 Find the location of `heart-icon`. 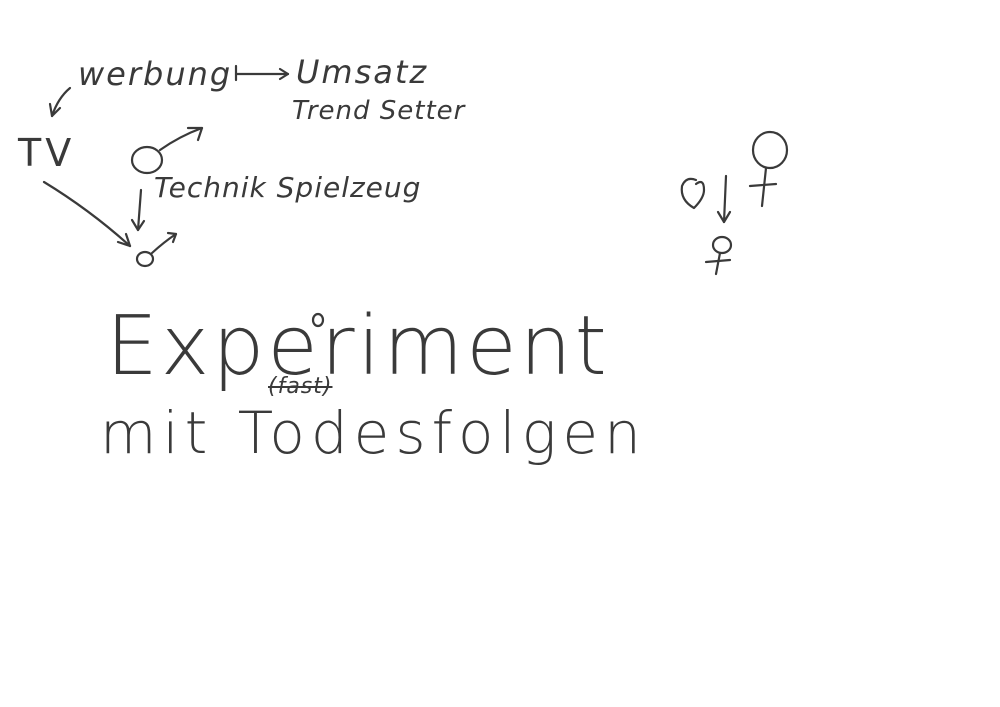

heart-icon is located at coordinates (693, 193).